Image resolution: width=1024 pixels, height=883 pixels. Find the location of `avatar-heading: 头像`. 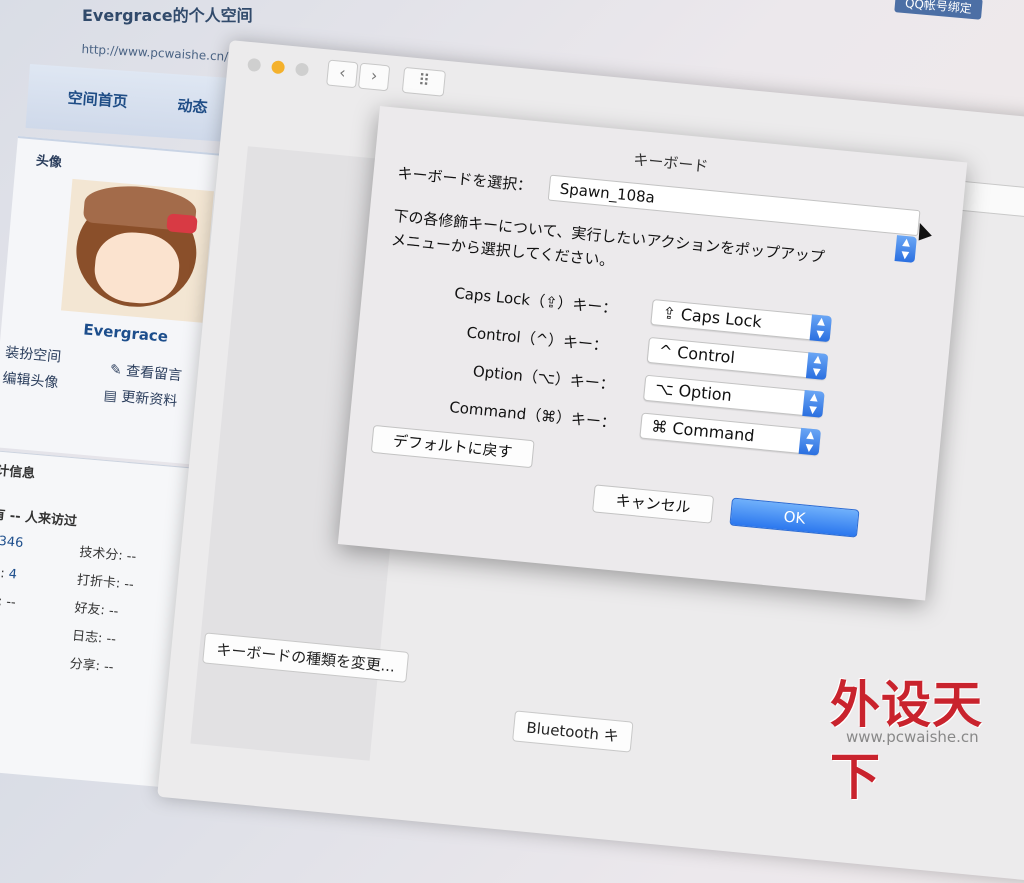

avatar-heading: 头像 is located at coordinates (49, 162).